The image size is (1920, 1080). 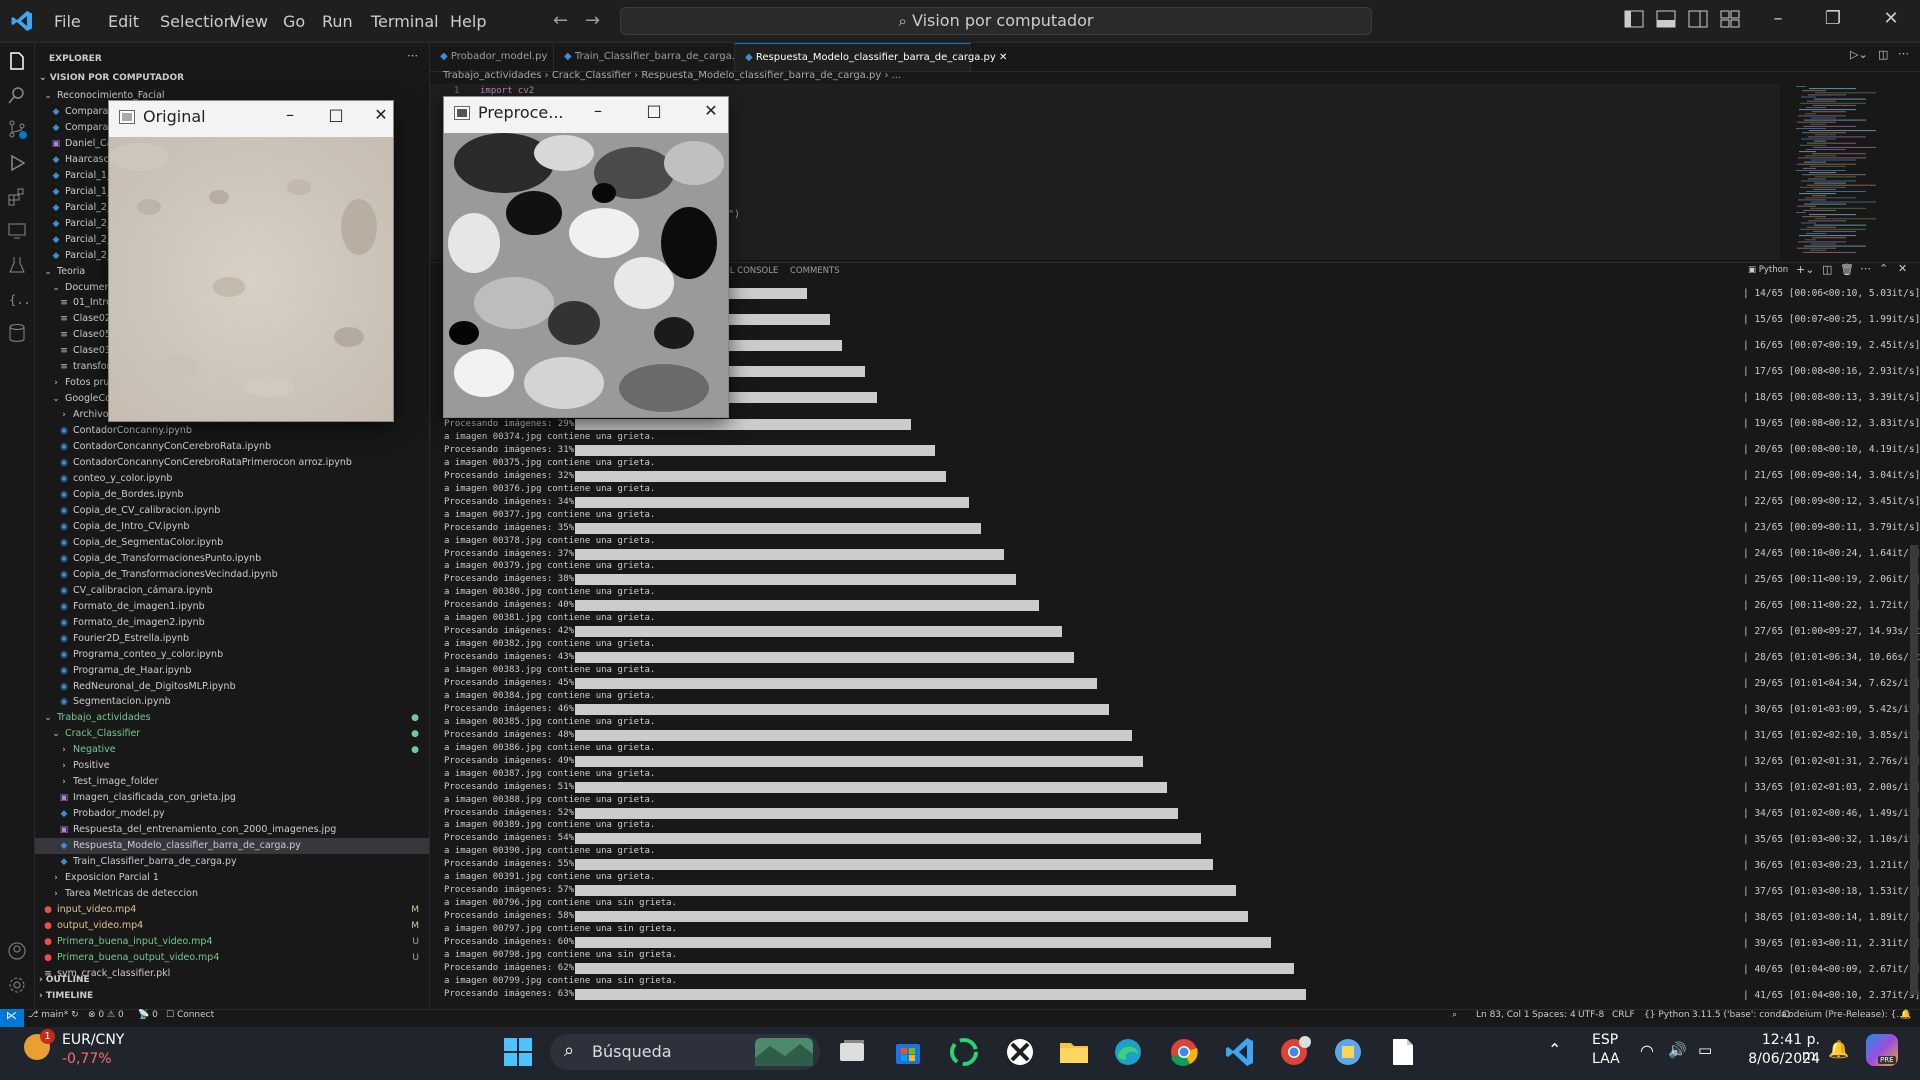 What do you see at coordinates (1666, 19) in the screenshot?
I see `toggle-panel-icon` at bounding box center [1666, 19].